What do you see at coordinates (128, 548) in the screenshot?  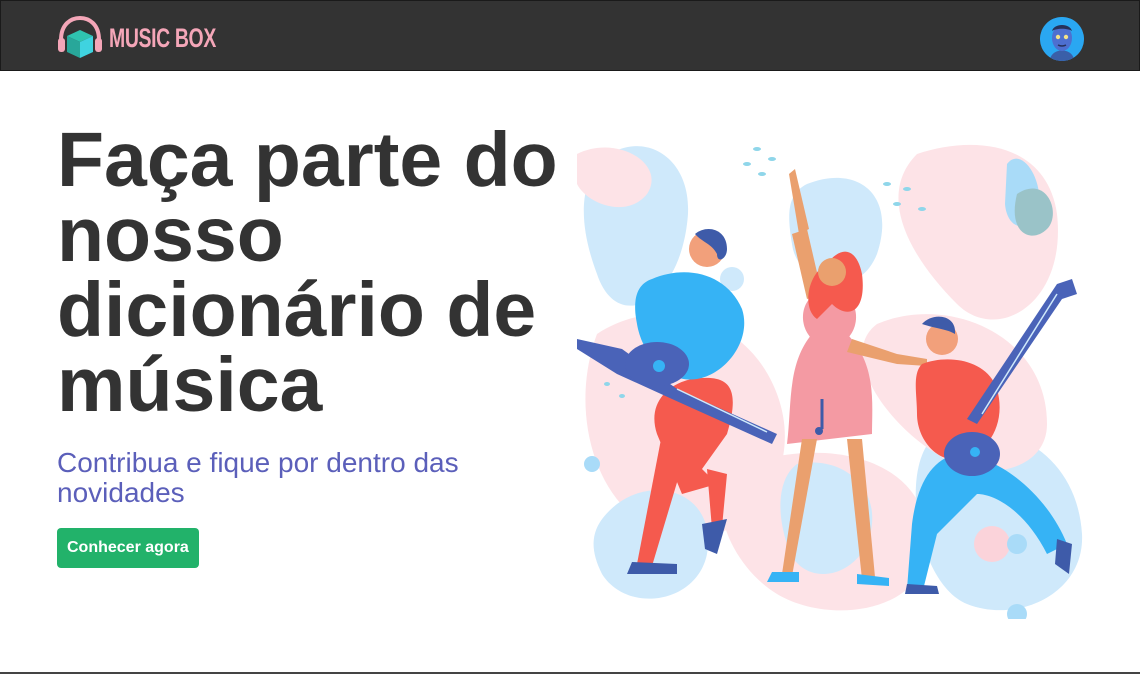 I see `learn-more-button: Conhecer agora` at bounding box center [128, 548].